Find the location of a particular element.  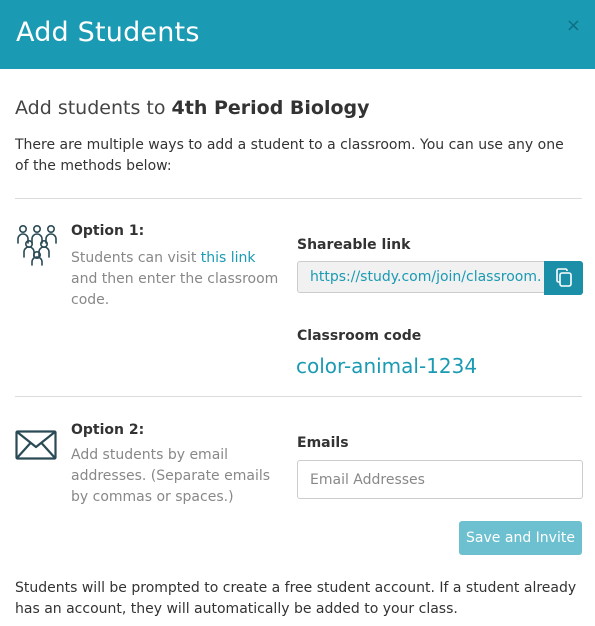

copy-icon is located at coordinates (564, 280).